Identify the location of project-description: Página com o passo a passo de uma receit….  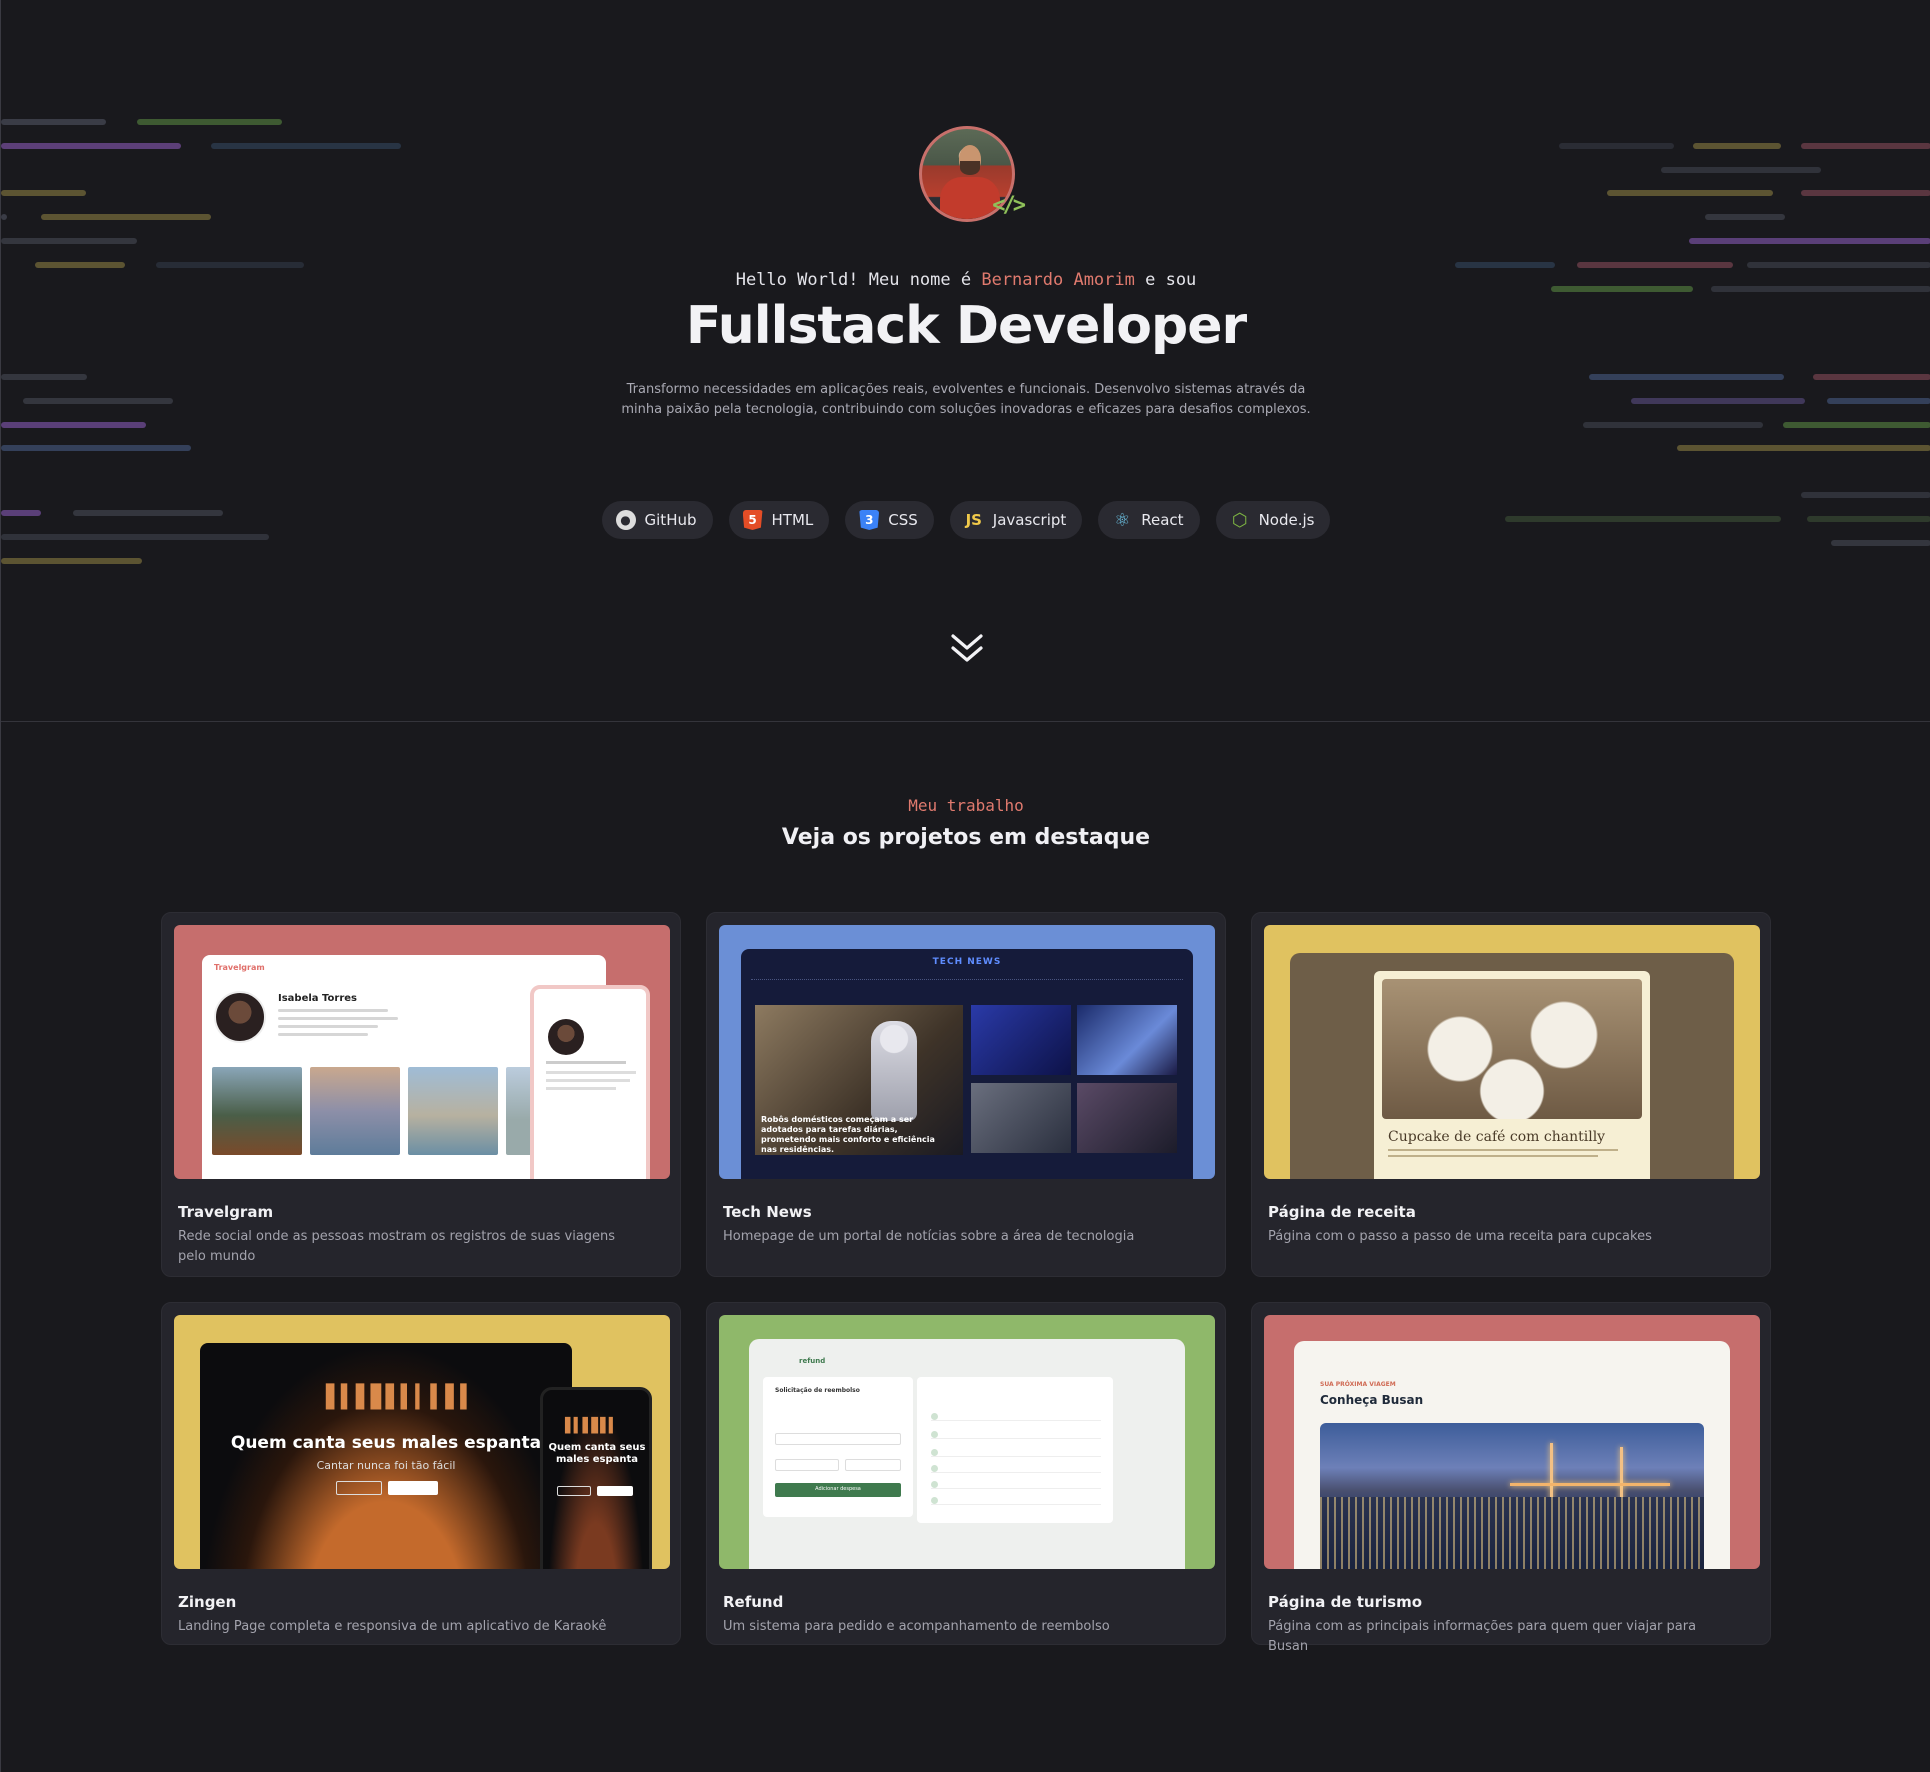
(1460, 1236).